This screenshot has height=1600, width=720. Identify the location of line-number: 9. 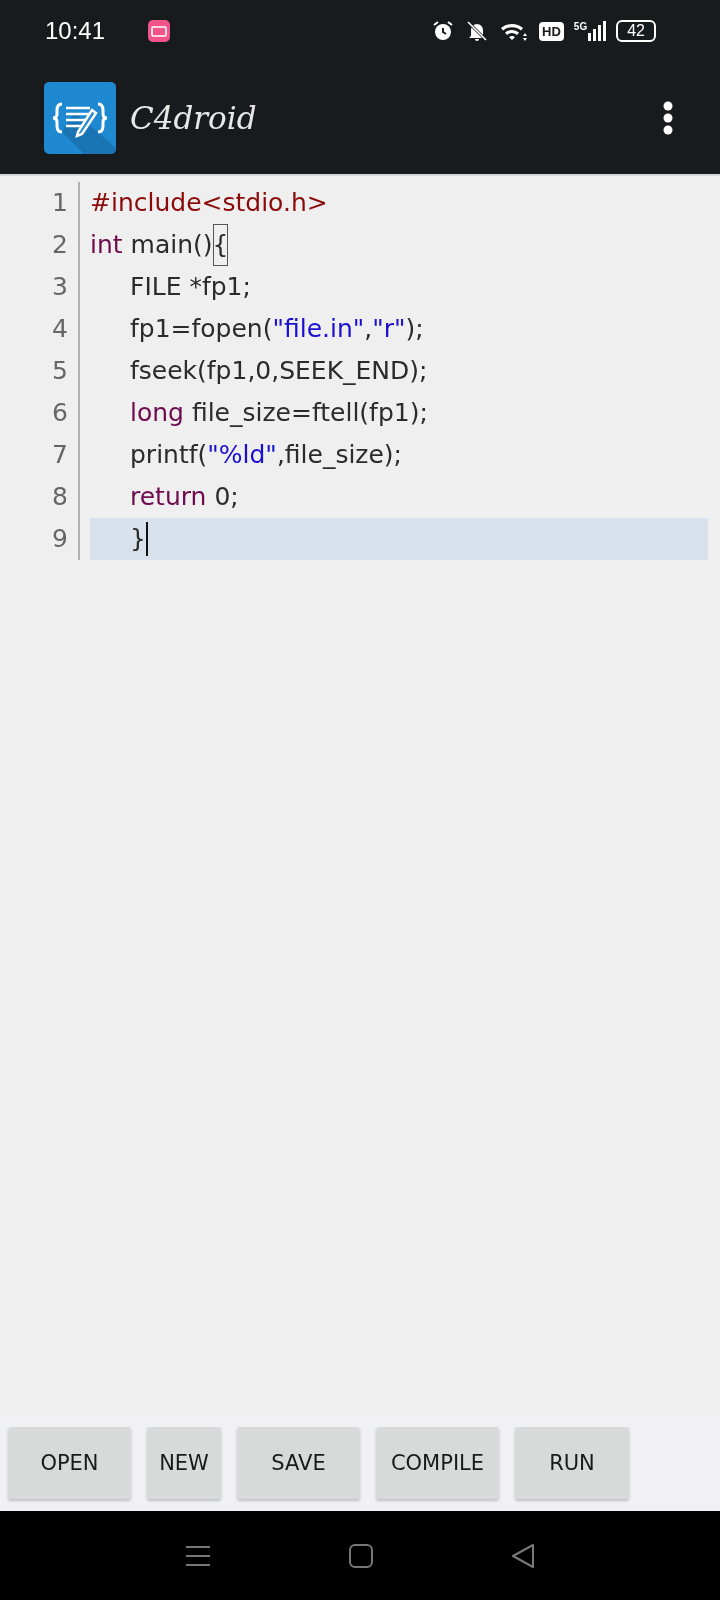
(59, 539).